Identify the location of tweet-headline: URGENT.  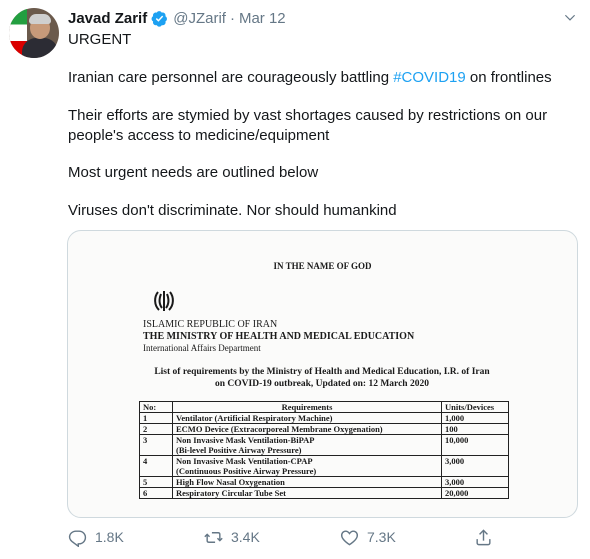
(100, 39).